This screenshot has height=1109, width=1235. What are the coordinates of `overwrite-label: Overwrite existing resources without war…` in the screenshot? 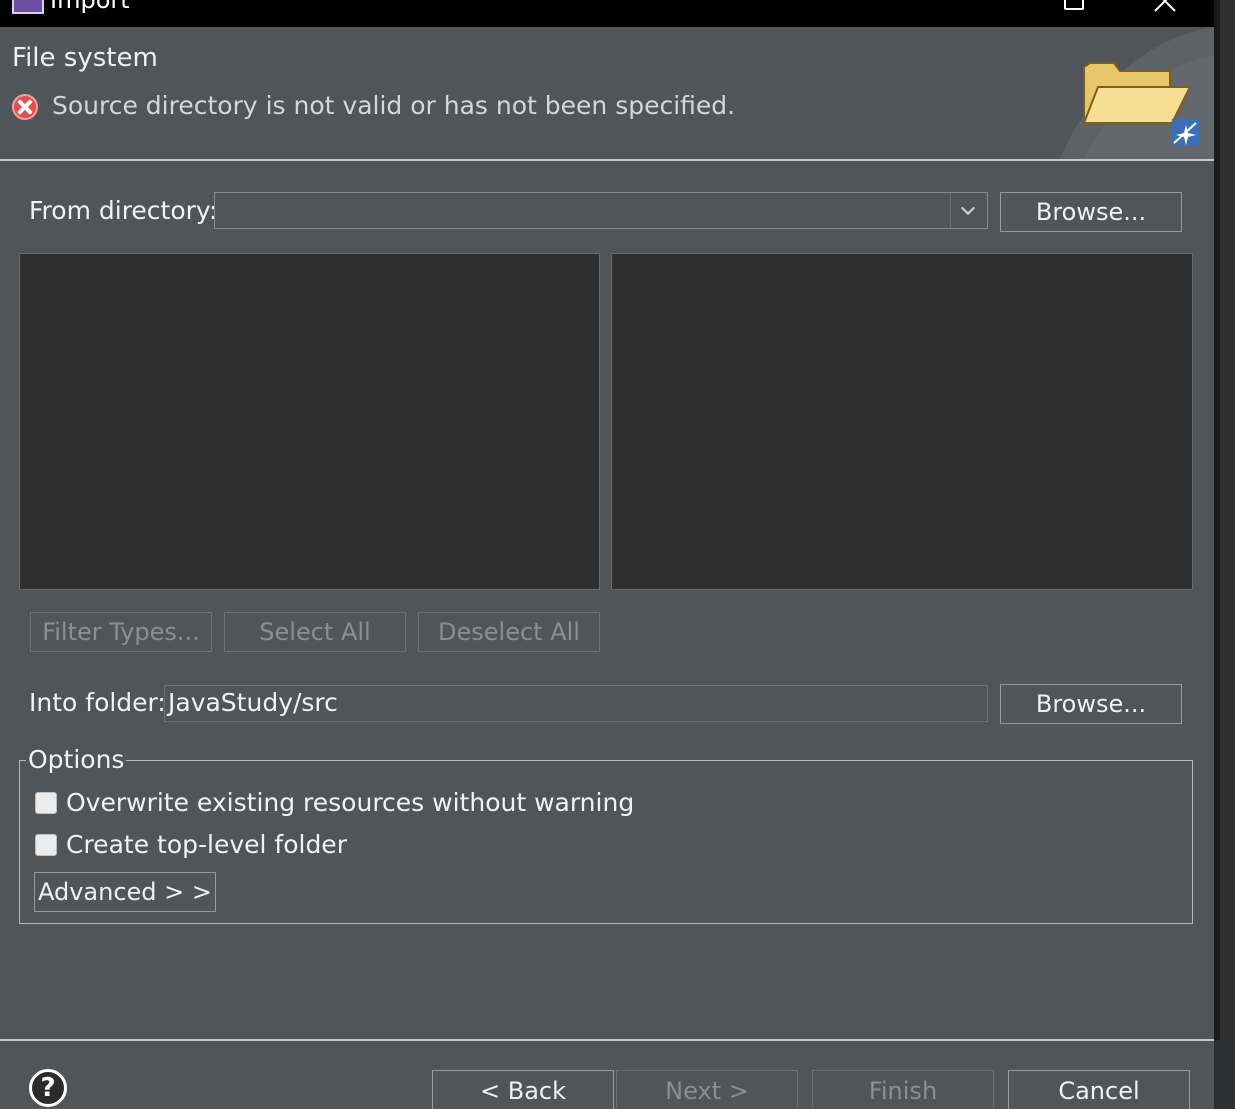 It's located at (350, 802).